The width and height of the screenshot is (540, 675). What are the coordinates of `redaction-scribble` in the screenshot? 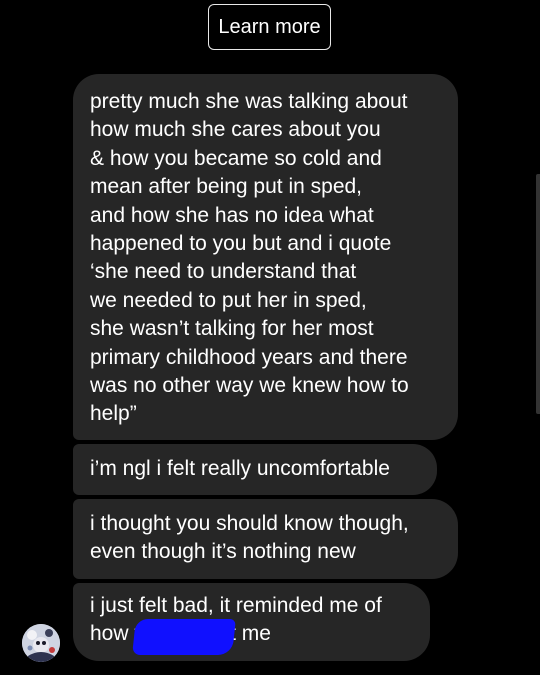 It's located at (184, 637).